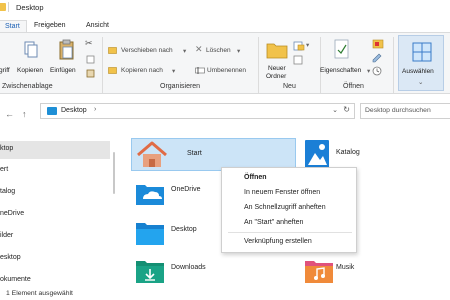  What do you see at coordinates (277, 68) in the screenshot?
I see `new-folder-label-line1: Neuer` at bounding box center [277, 68].